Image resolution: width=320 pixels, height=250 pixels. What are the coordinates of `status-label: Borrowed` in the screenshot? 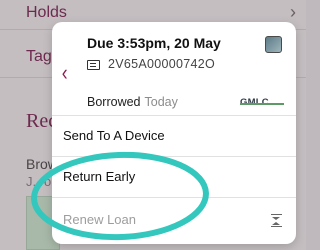 It's located at (114, 102).